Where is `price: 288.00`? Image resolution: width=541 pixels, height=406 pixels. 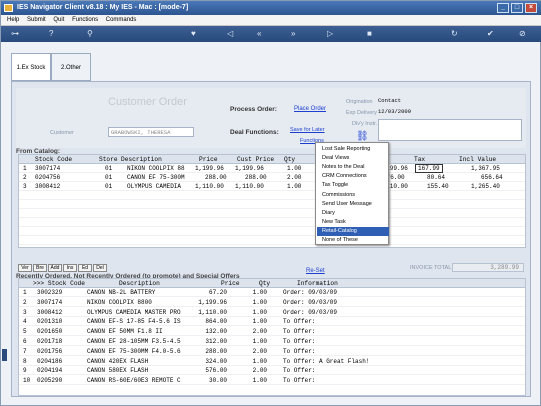 price: 288.00 is located at coordinates (216, 177).